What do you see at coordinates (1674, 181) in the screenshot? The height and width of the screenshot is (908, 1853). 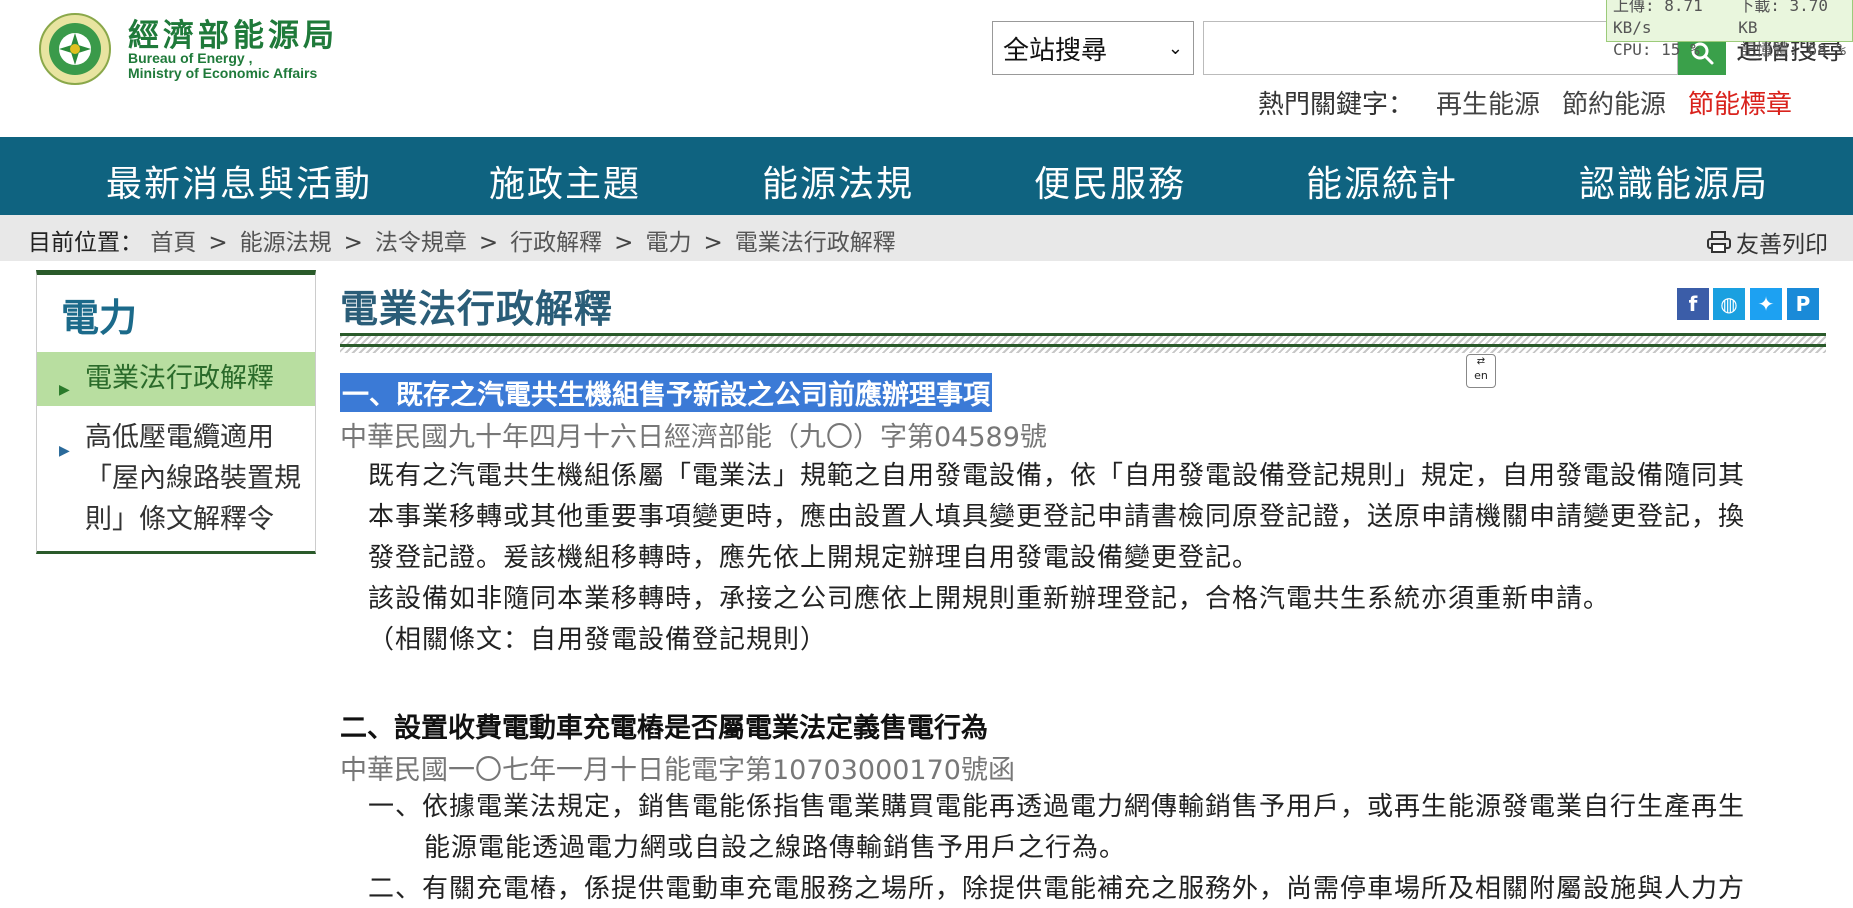 I see `nav-item-about: 認識能源局` at bounding box center [1674, 181].